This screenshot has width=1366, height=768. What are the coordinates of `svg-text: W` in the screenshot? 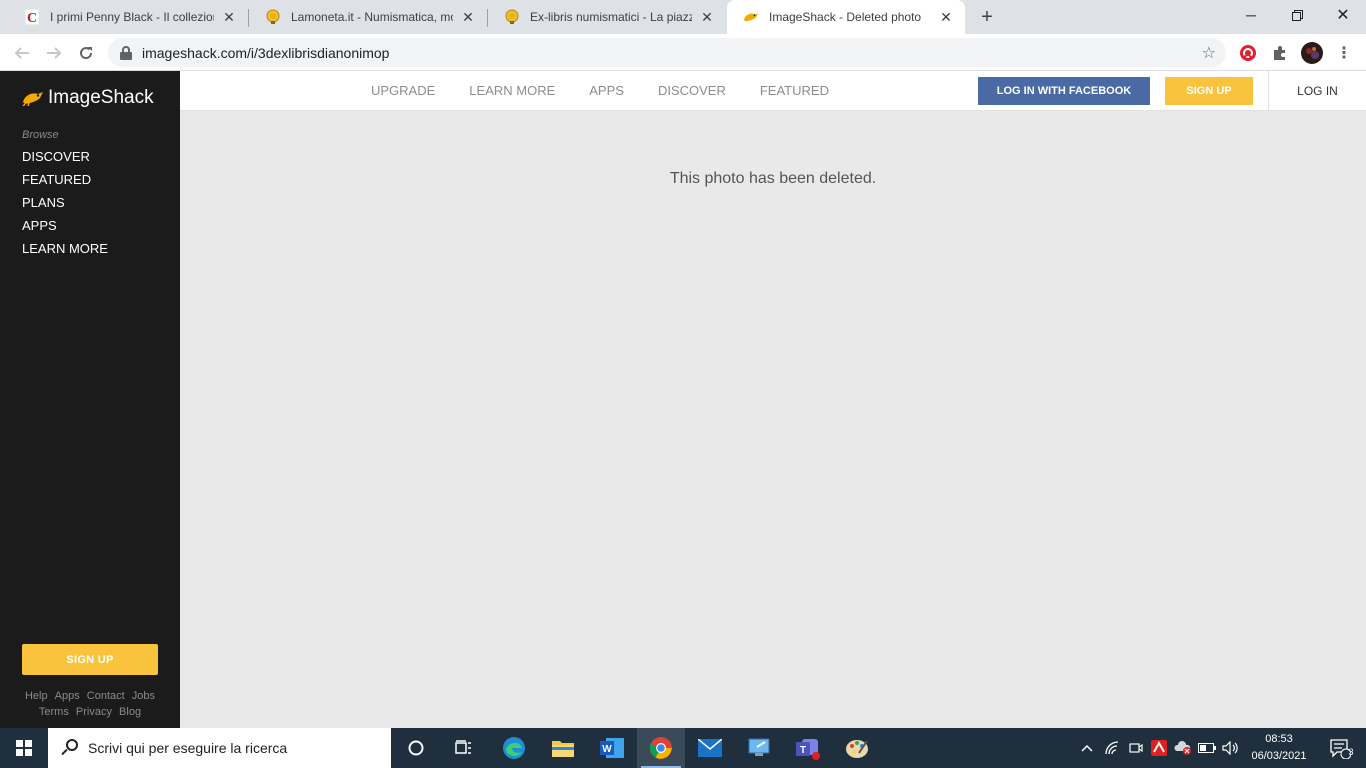 It's located at (607, 749).